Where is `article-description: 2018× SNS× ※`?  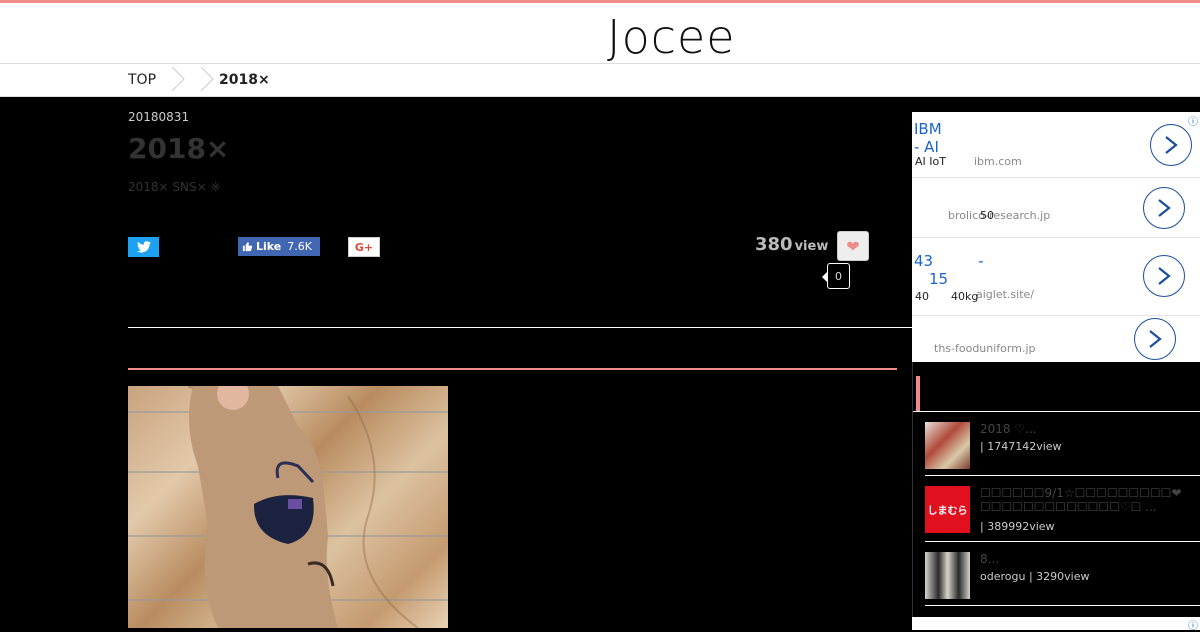 article-description: 2018× SNS× ※ is located at coordinates (174, 187).